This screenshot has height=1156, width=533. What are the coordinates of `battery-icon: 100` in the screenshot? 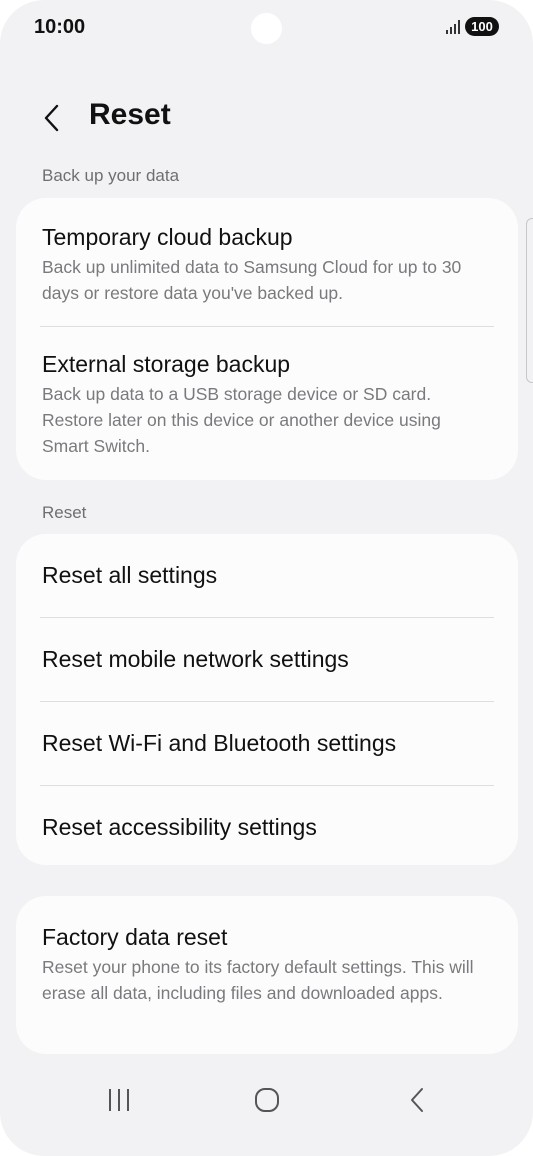 It's located at (482, 26).